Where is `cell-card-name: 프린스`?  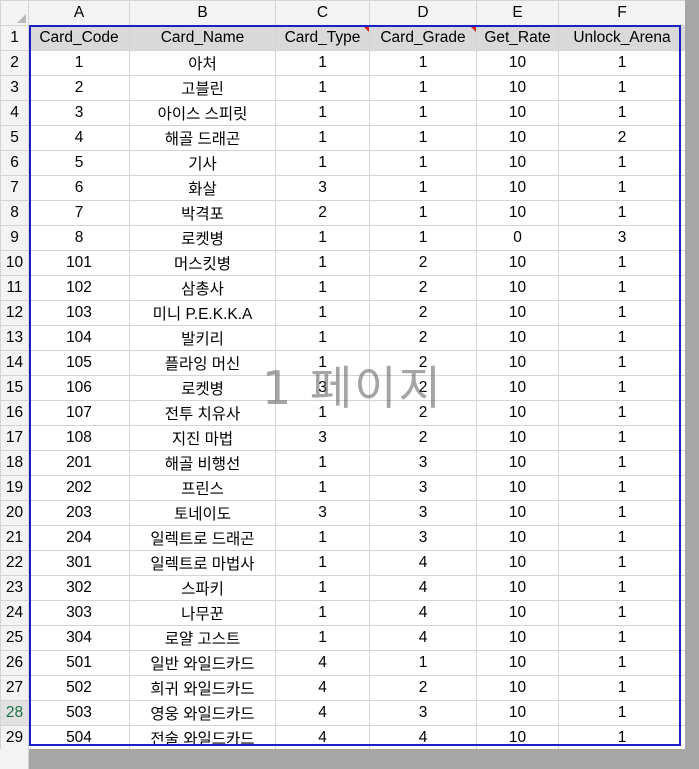 cell-card-name: 프린스 is located at coordinates (202, 488).